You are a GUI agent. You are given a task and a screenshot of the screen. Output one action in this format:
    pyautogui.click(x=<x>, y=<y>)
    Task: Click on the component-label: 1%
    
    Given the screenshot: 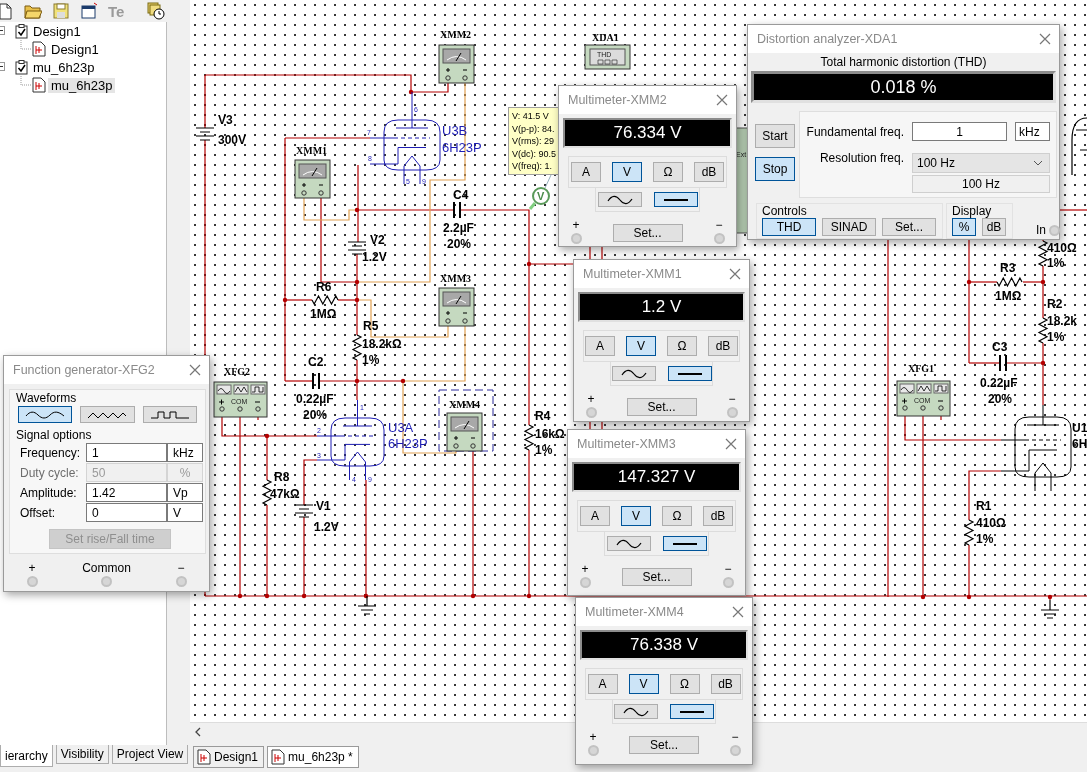 What is the action you would take?
    pyautogui.click(x=985, y=539)
    